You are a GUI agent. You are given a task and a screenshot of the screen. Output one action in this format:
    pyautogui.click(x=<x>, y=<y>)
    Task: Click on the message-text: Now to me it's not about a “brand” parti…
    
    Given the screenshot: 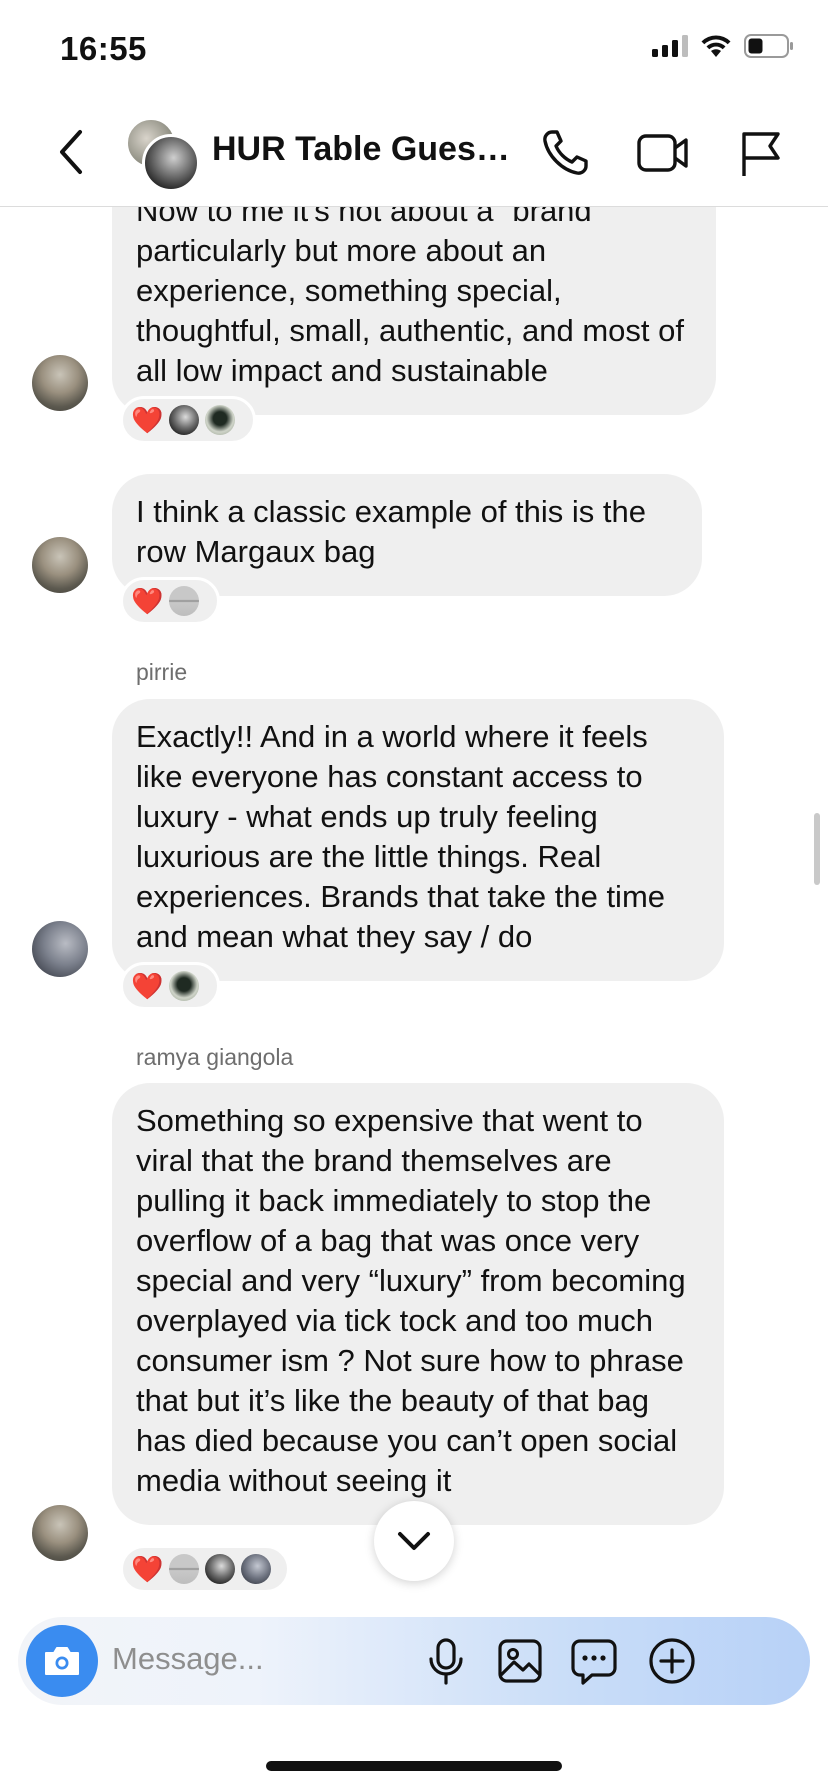 What is the action you would take?
    pyautogui.click(x=410, y=297)
    